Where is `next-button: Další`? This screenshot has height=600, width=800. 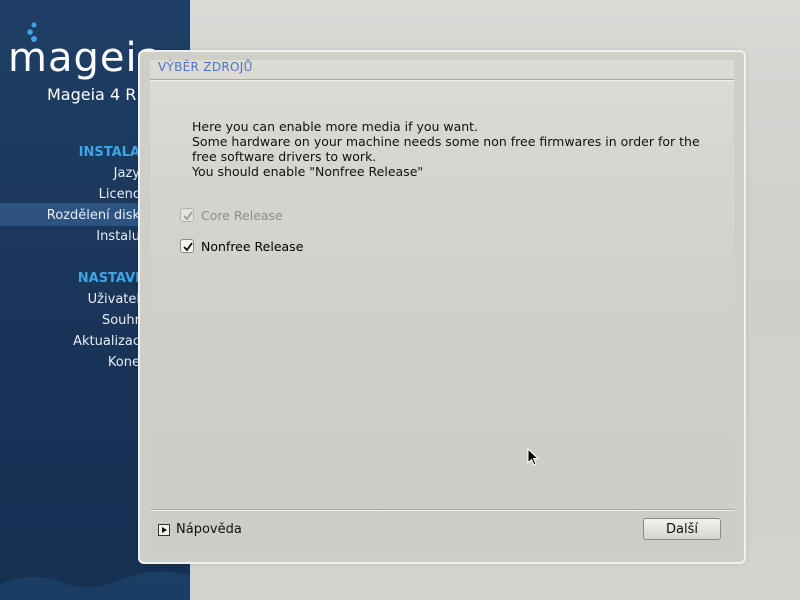
next-button: Další is located at coordinates (682, 529).